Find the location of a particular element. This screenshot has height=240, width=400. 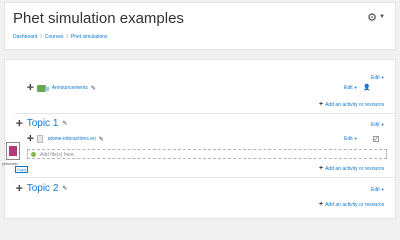

atome-interactions-link: atome-interactions.en is located at coordinates (72, 139).